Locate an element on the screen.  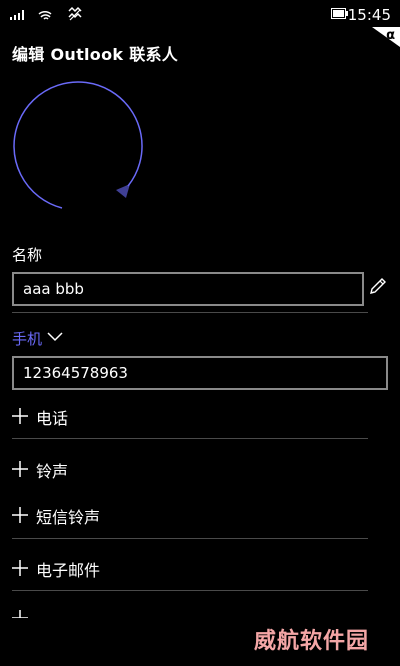
input-method-indicator: α is located at coordinates (386, 37).